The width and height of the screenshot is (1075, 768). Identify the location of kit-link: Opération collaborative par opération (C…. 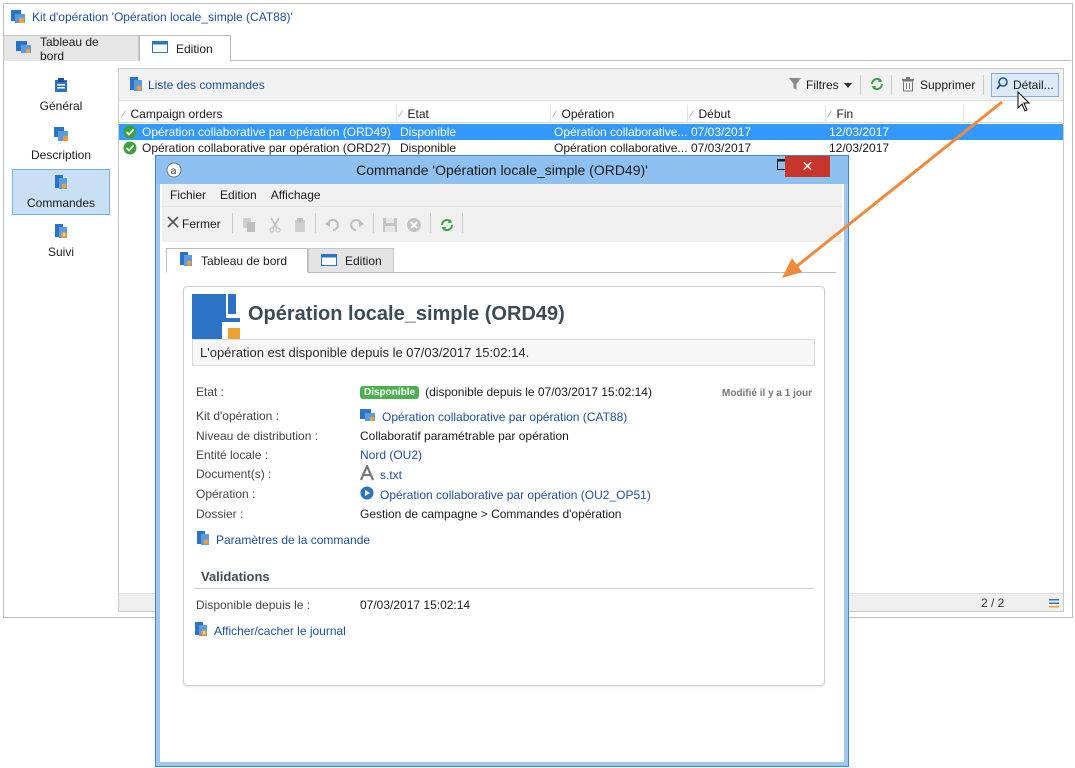
(504, 417).